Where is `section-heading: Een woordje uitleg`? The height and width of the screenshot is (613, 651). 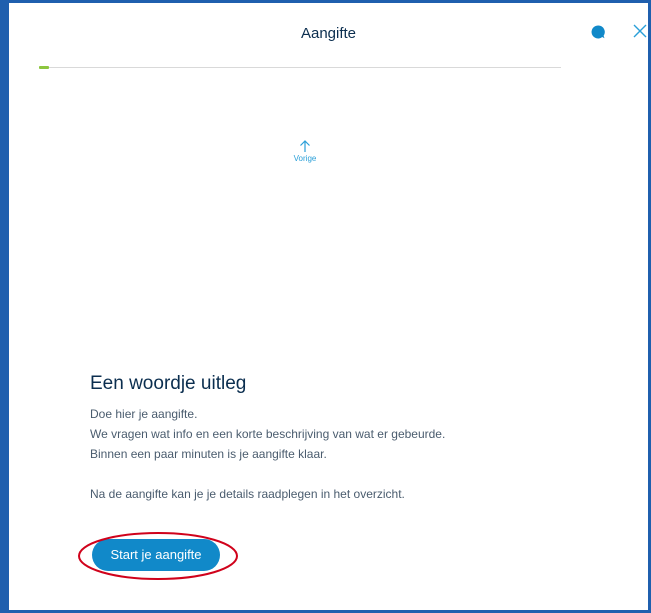
section-heading: Een woordje uitleg is located at coordinates (168, 383).